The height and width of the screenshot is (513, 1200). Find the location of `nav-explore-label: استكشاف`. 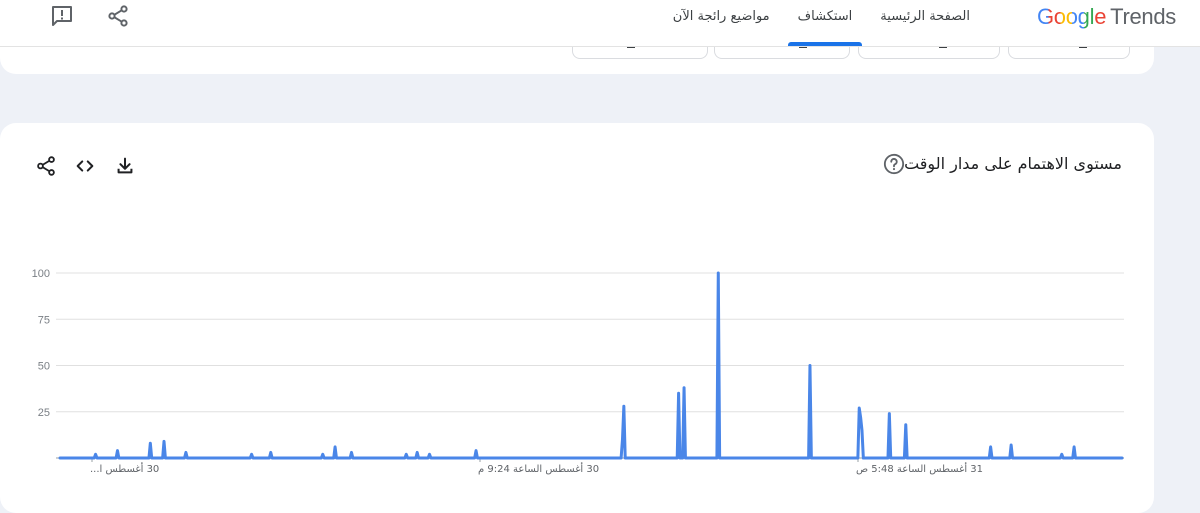

nav-explore-label: استكشاف is located at coordinates (825, 16).